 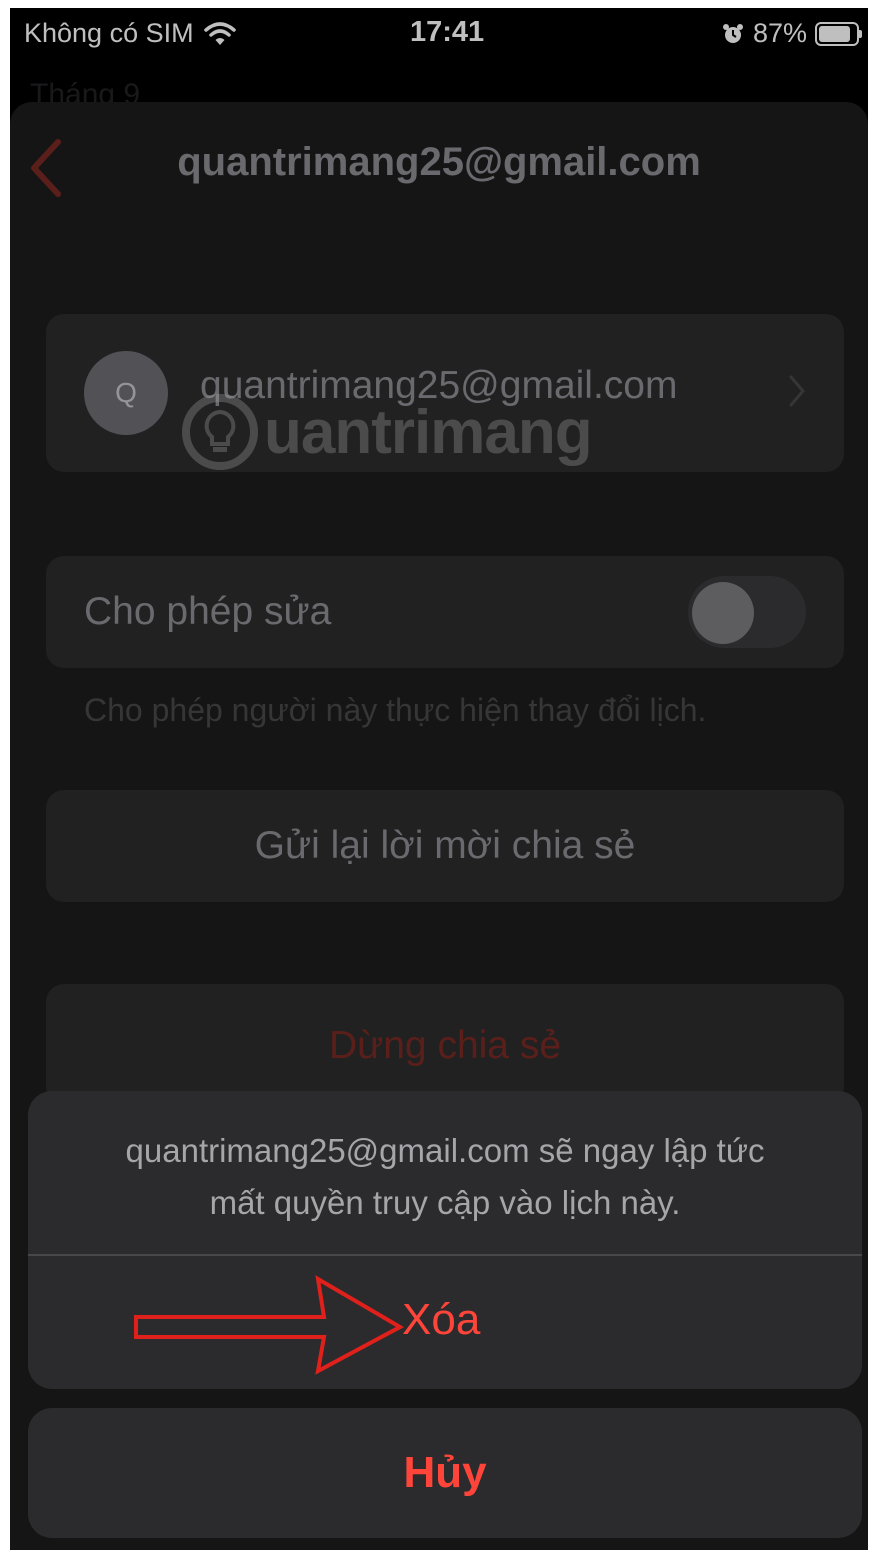 What do you see at coordinates (441, 1319) in the screenshot?
I see `delete-label: Xóa` at bounding box center [441, 1319].